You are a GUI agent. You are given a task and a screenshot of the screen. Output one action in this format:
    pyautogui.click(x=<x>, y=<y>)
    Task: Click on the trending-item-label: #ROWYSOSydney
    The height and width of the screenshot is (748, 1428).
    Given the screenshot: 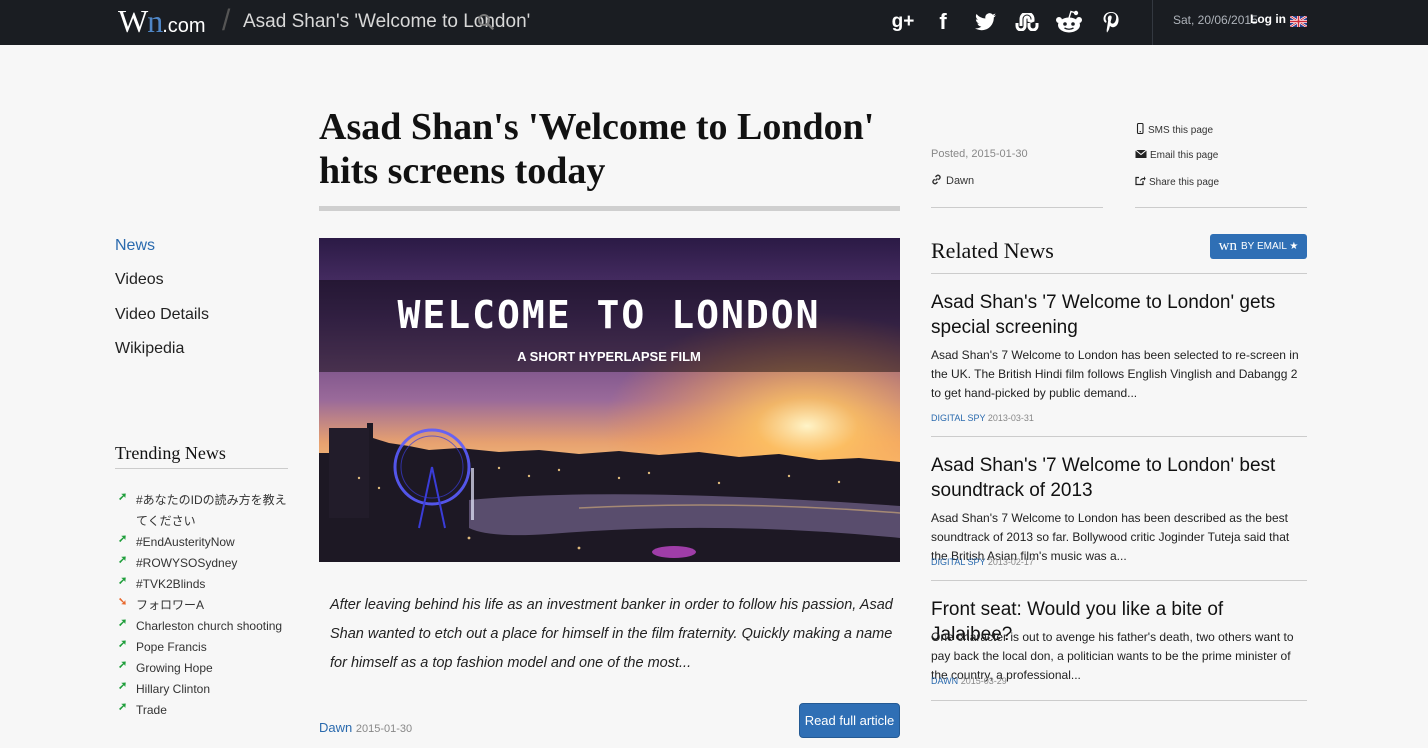 What is the action you would take?
    pyautogui.click(x=187, y=563)
    